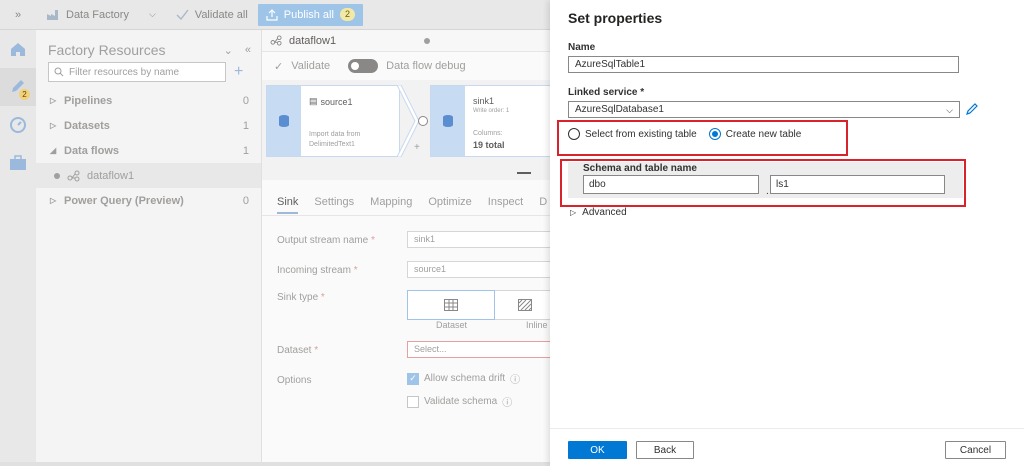 Image resolution: width=1024 pixels, height=466 pixels. What do you see at coordinates (448, 121) in the screenshot?
I see `sink-db-icon` at bounding box center [448, 121].